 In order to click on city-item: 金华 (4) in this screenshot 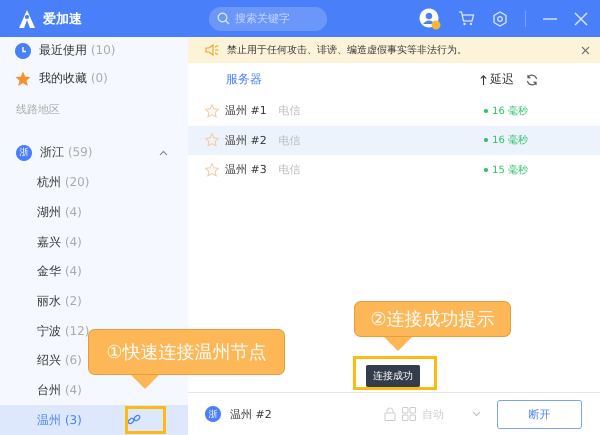, I will do `click(94, 271)`.